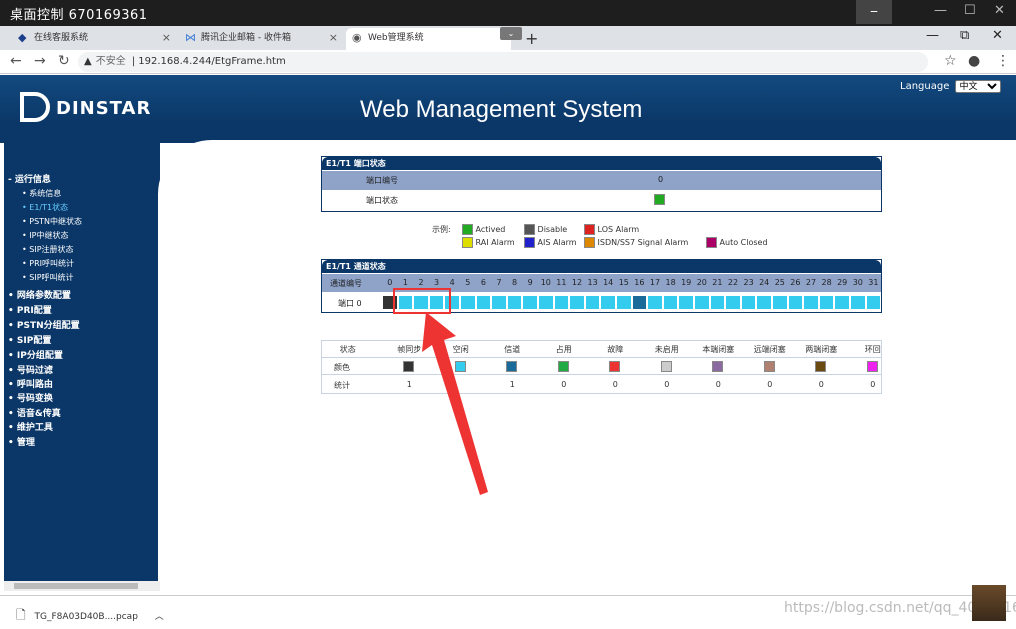 The width and height of the screenshot is (1016, 629). I want to click on logo: DINSTAR, so click(86, 108).